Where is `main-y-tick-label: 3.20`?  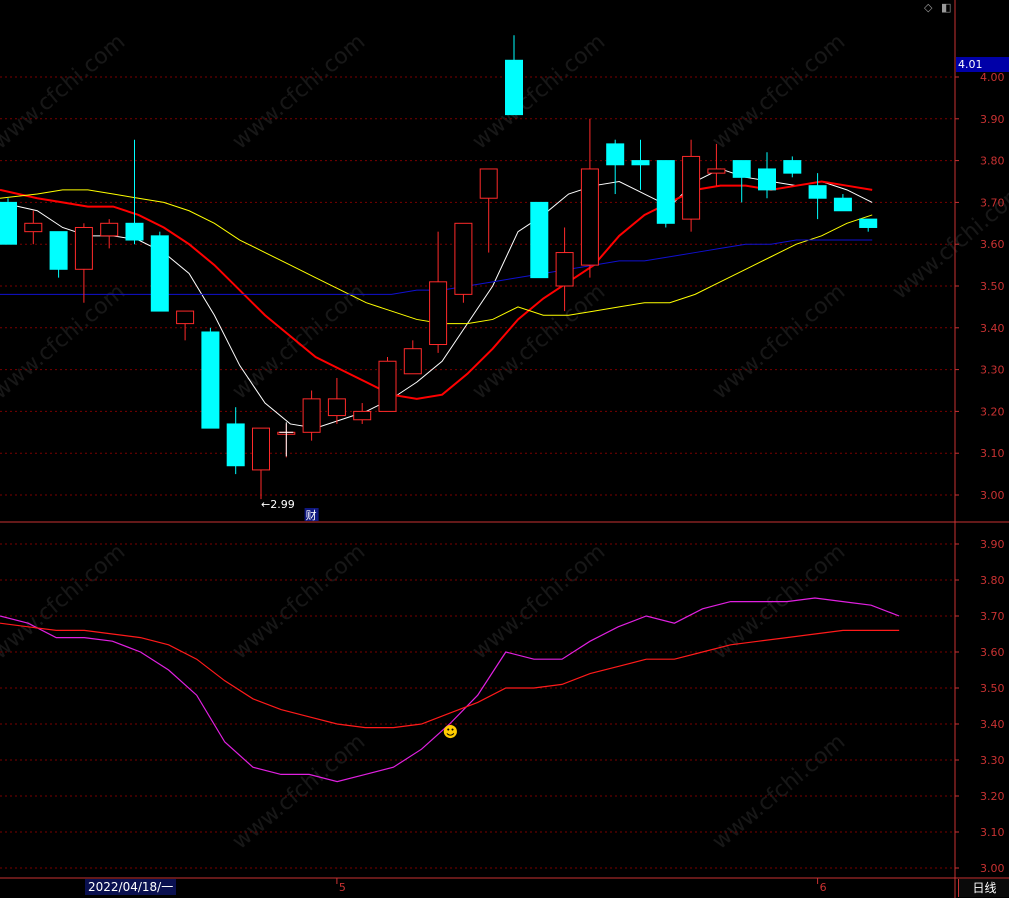
main-y-tick-label: 3.20 is located at coordinates (992, 411).